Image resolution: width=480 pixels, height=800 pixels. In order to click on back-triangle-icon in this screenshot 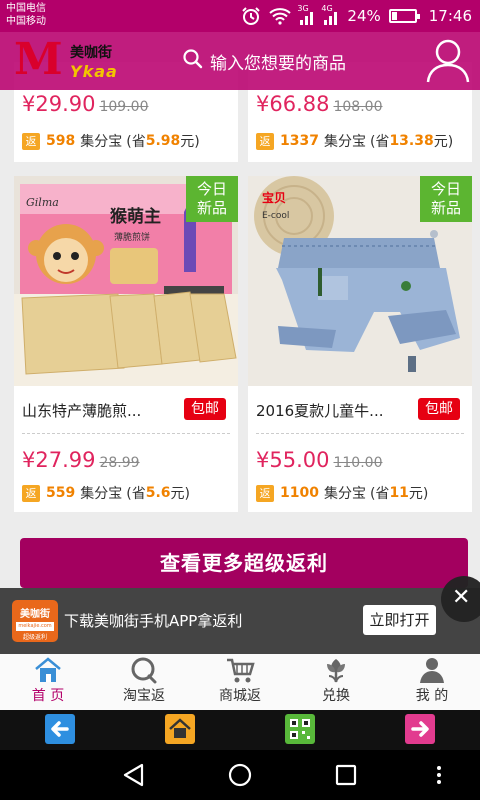, I will do `click(134, 775)`.